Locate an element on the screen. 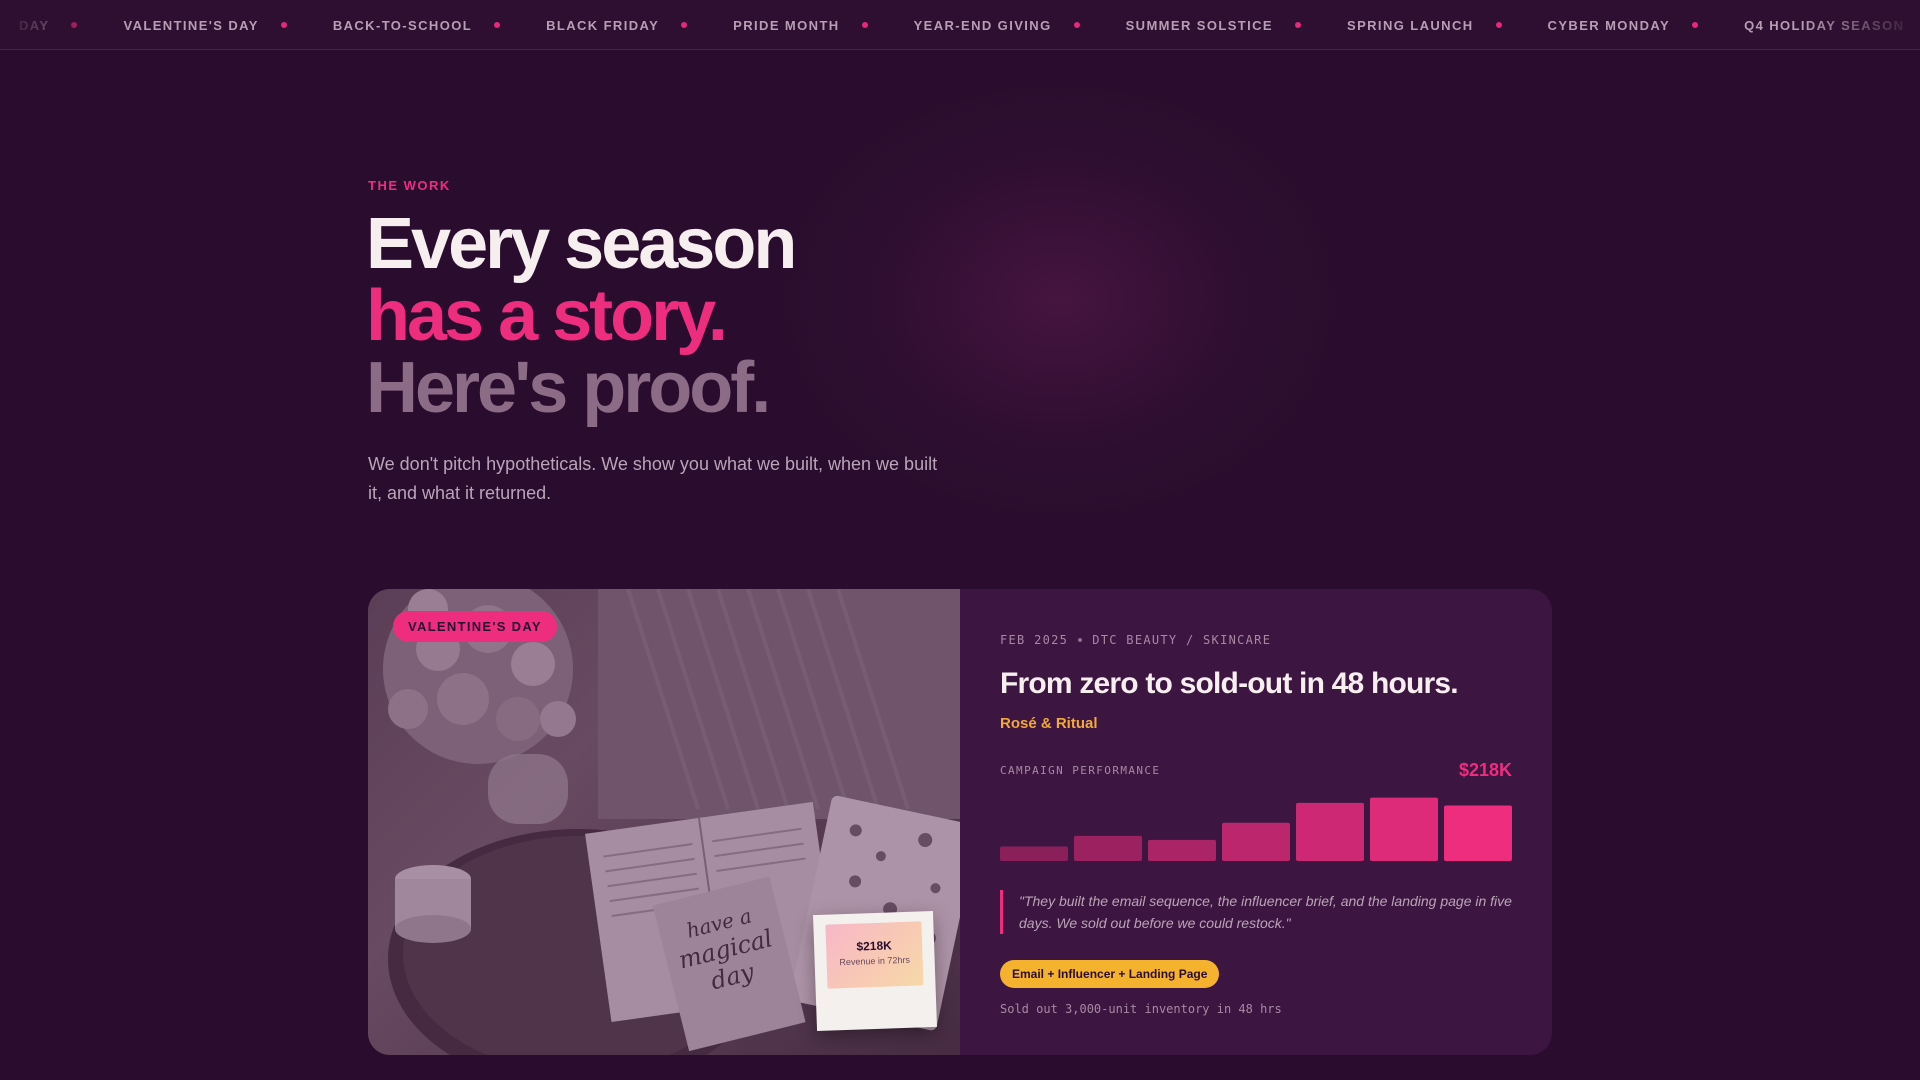 This screenshot has height=1080, width=1920. marquee-item-label: PRIDE MONTH is located at coordinates (786, 25).